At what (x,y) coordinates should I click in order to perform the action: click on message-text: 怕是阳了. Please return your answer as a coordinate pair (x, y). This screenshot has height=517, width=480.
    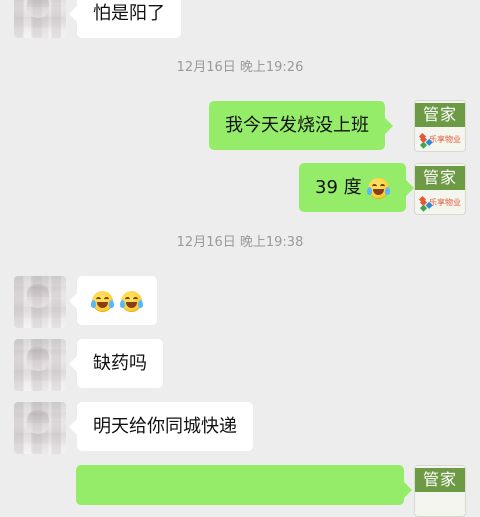
    Looking at the image, I should click on (129, 13).